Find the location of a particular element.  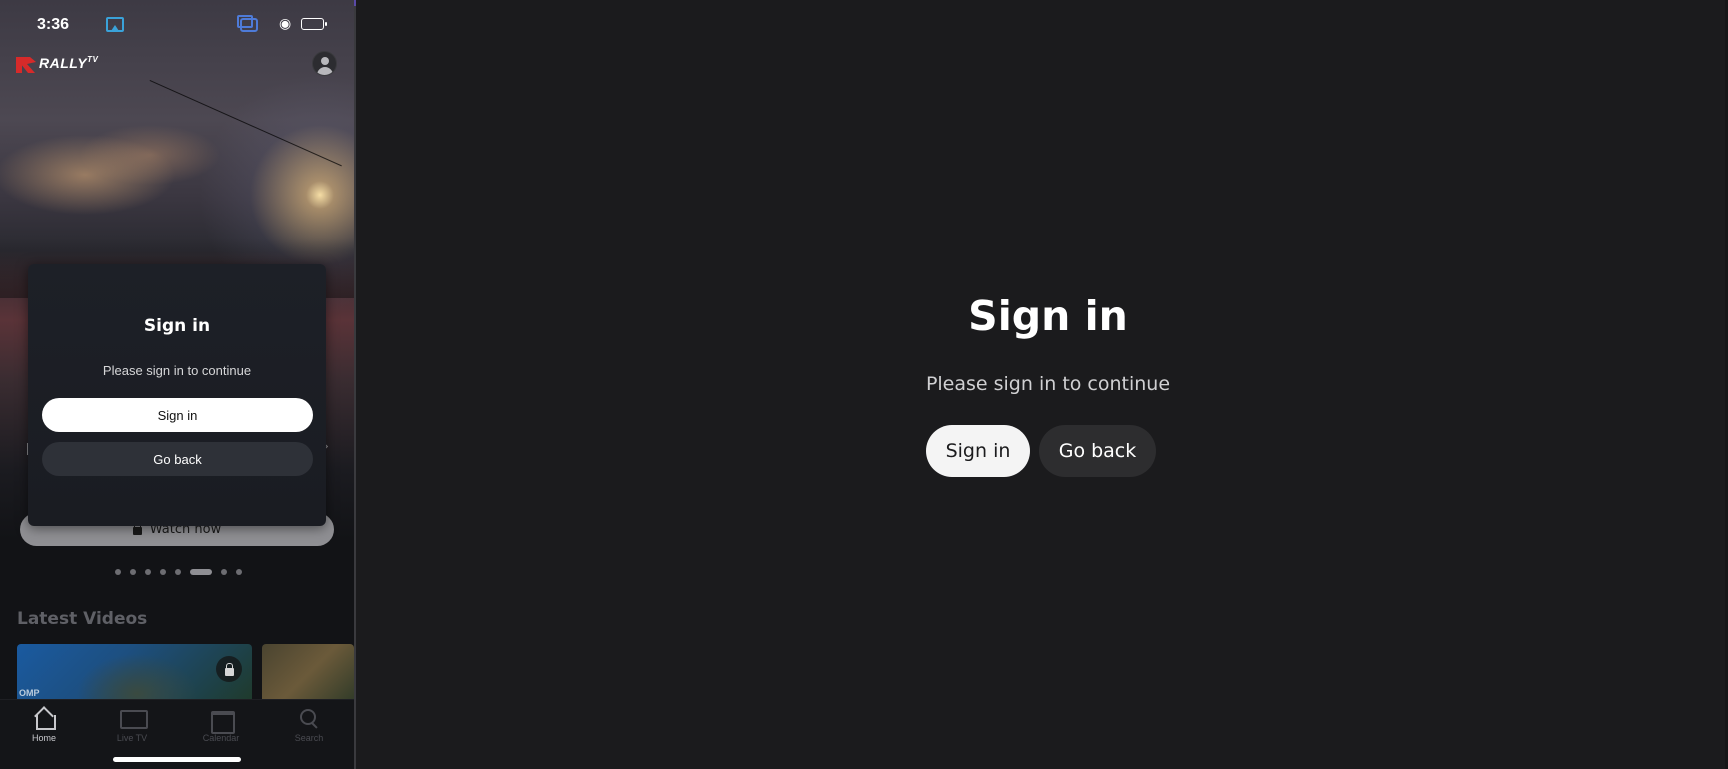

tab-home: Home is located at coordinates (44, 725).